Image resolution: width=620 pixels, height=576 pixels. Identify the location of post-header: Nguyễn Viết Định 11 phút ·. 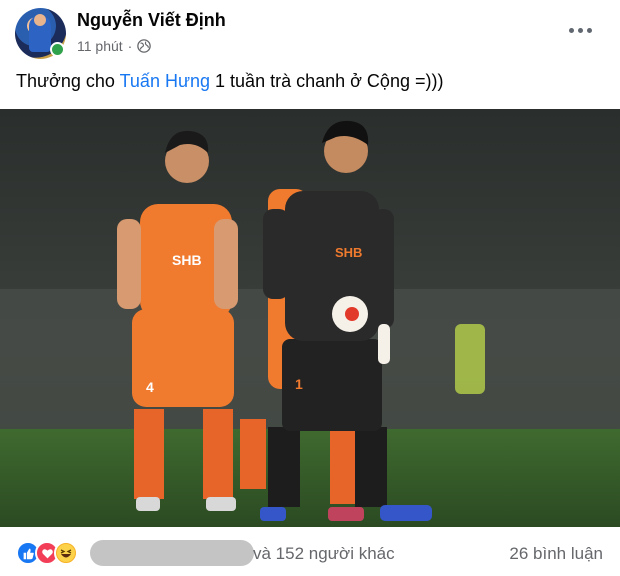
(310, 31).